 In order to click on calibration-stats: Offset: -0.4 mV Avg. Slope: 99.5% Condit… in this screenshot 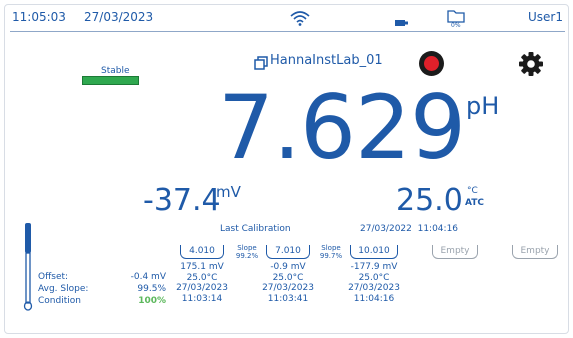, I will do `click(102, 289)`.